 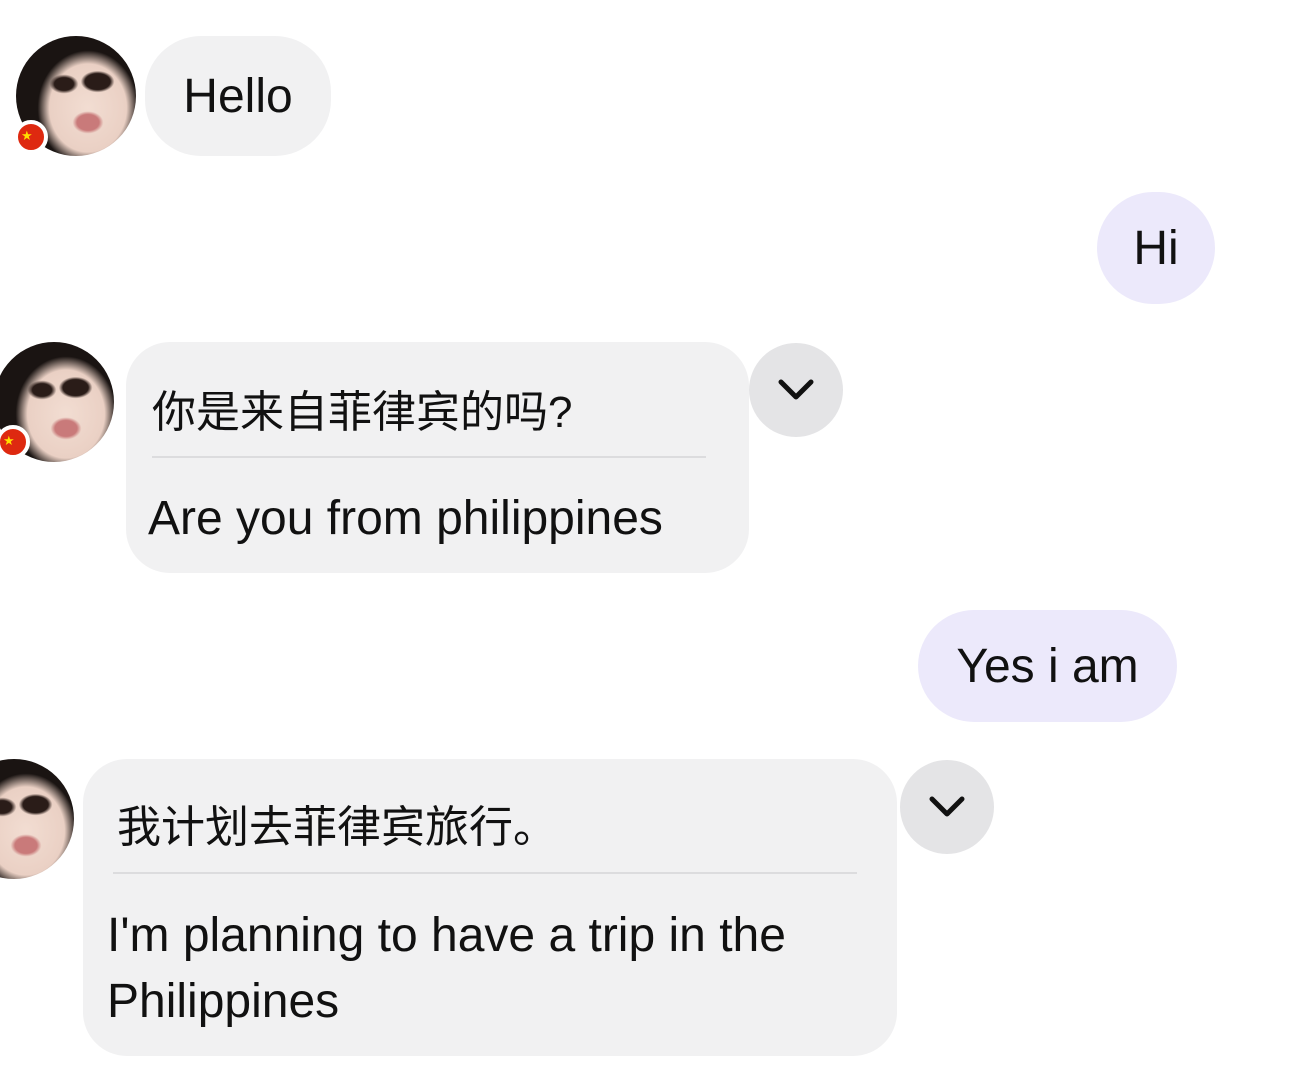 I want to click on message-text: Yes i am, so click(x=1047, y=666).